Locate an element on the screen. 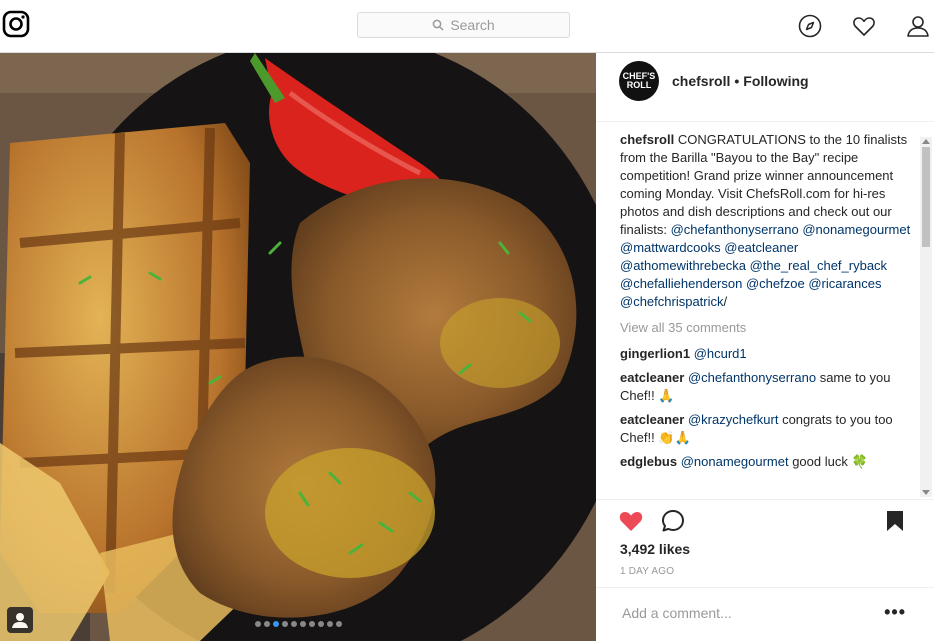 This screenshot has width=934, height=642. avatar: CHEF'S ROLL is located at coordinates (639, 81).